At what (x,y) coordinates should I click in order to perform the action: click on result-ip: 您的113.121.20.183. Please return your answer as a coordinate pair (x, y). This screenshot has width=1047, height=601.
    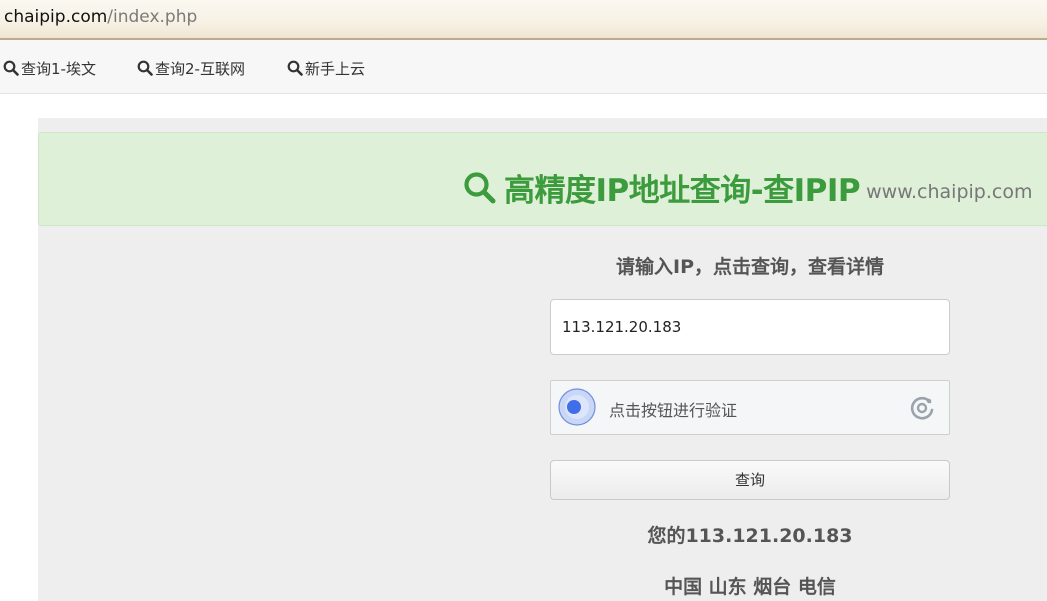
    Looking at the image, I should click on (750, 536).